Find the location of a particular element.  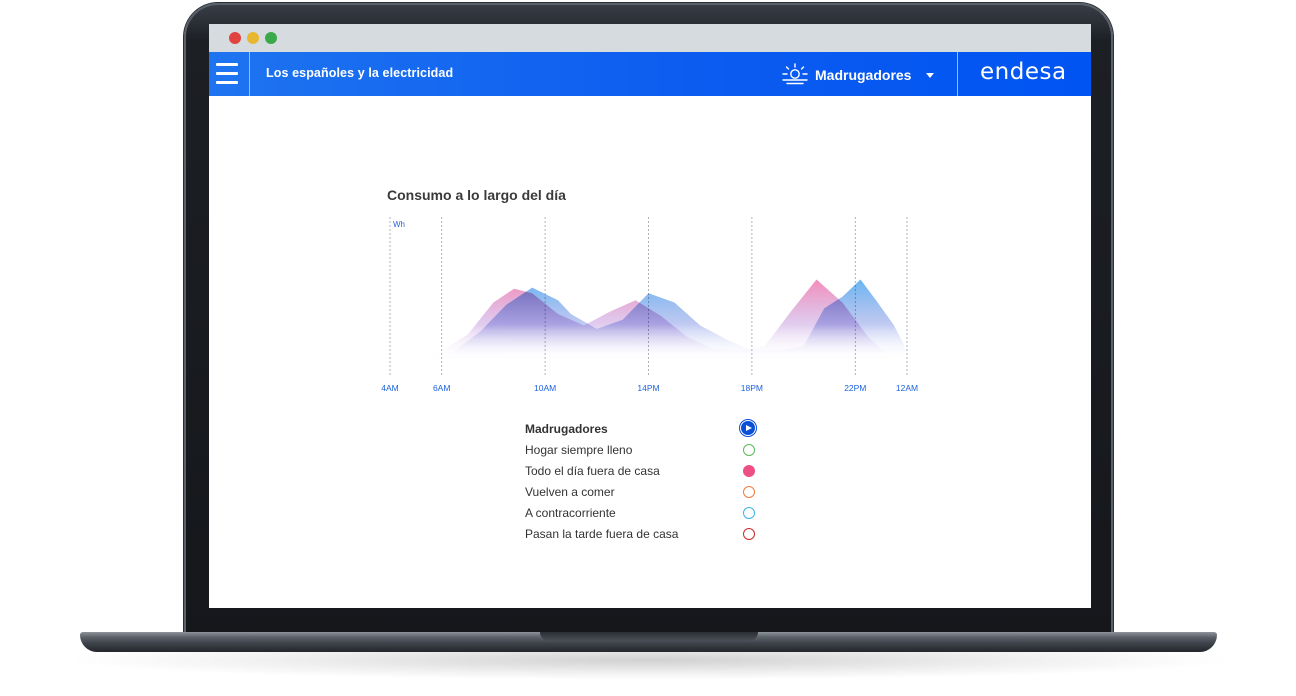

x-tick-label: 10AM is located at coordinates (545, 388).